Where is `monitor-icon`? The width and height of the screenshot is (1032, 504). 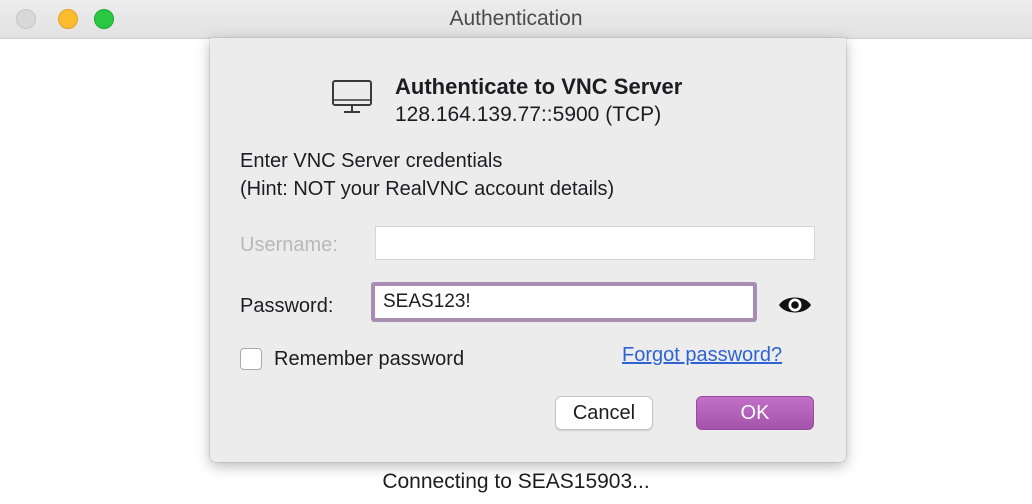 monitor-icon is located at coordinates (352, 96).